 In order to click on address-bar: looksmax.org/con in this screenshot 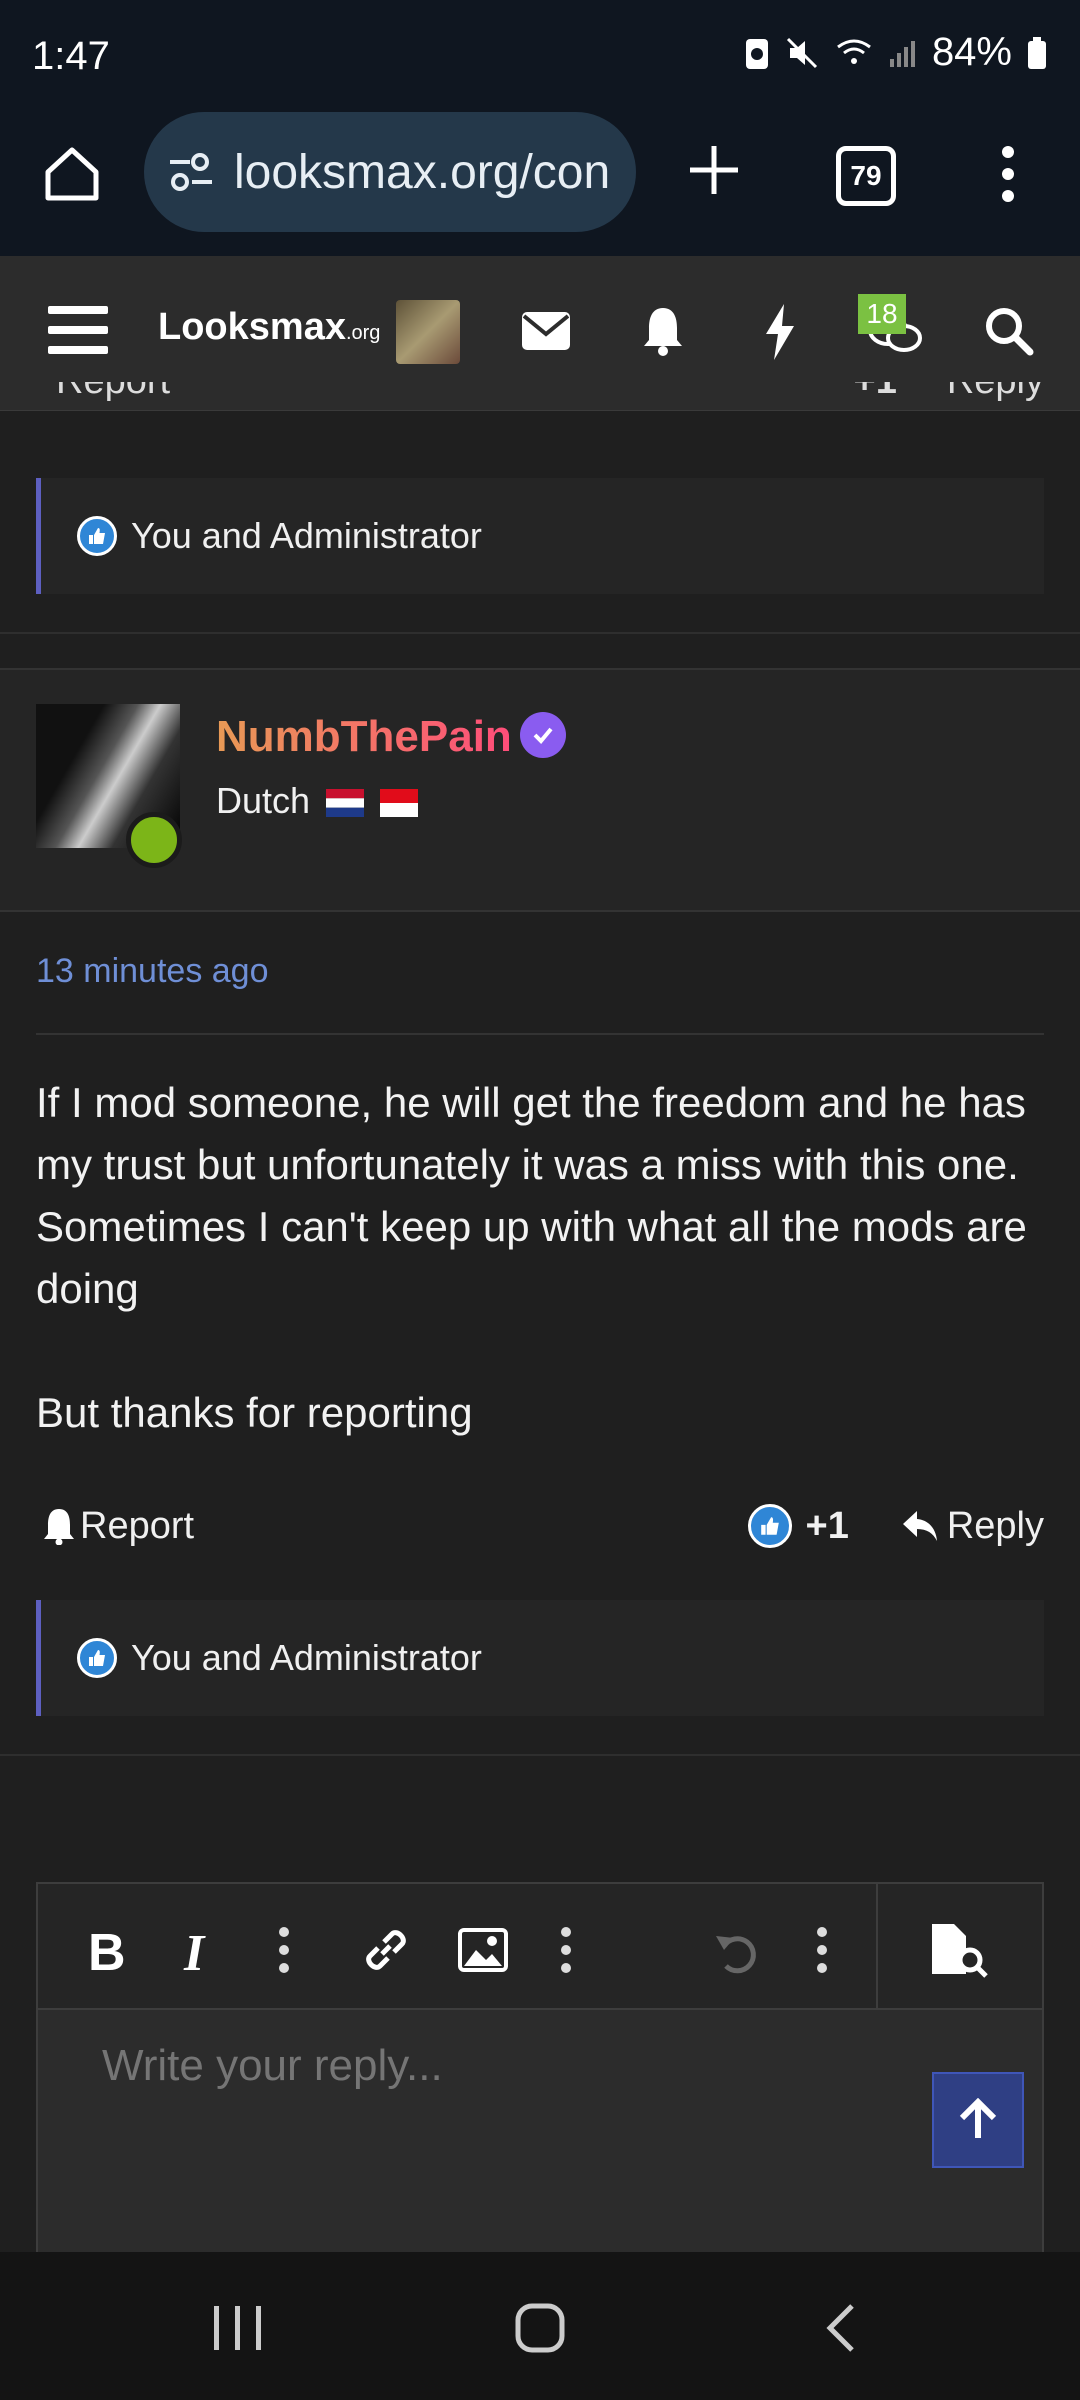, I will do `click(390, 172)`.